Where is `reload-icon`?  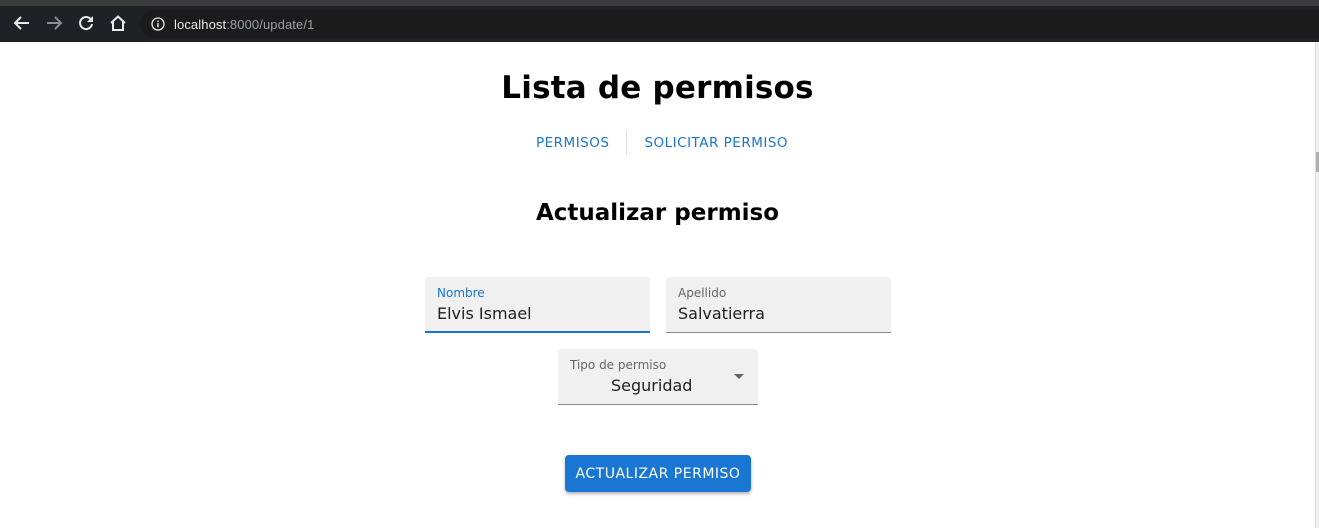 reload-icon is located at coordinates (86, 23).